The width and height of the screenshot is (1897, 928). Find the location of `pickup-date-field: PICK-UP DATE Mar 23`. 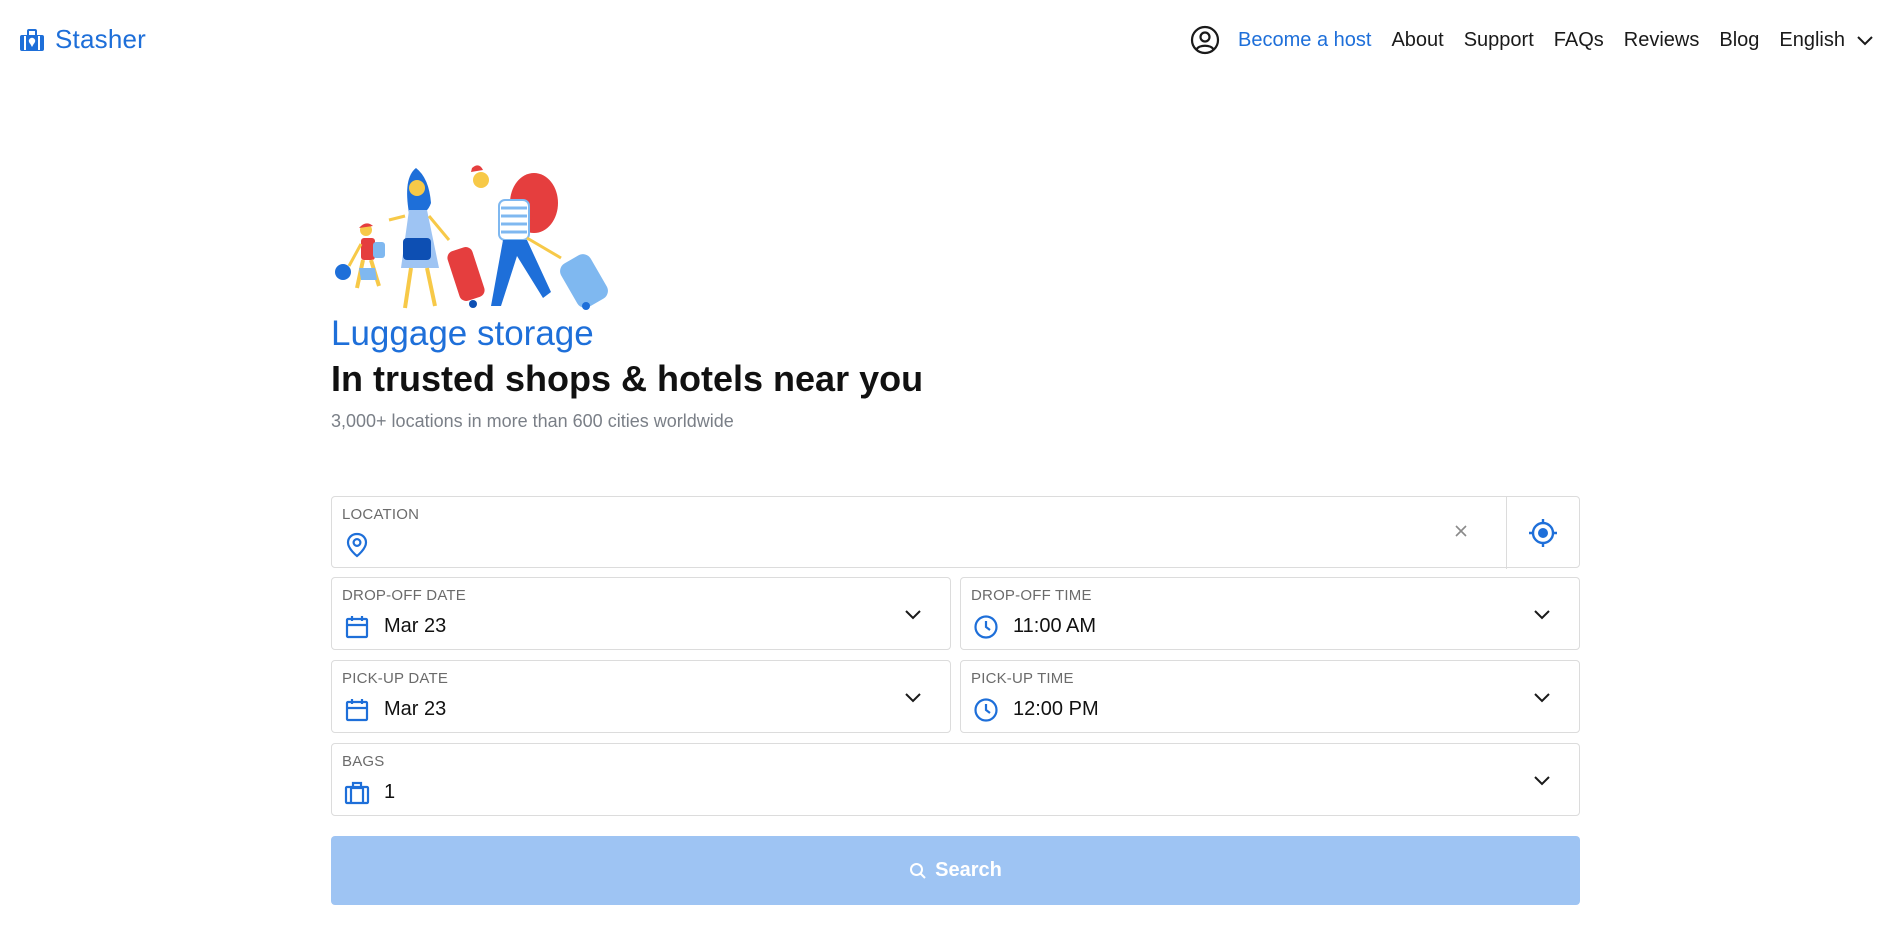

pickup-date-field: PICK-UP DATE Mar 23 is located at coordinates (641, 696).